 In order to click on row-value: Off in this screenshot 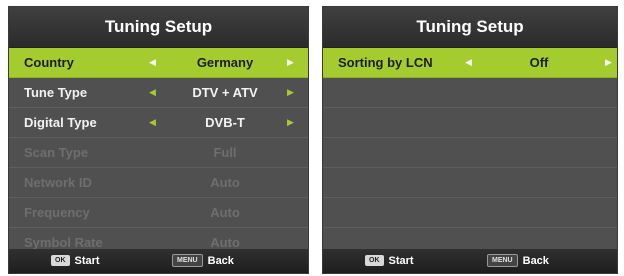, I will do `click(539, 62)`.